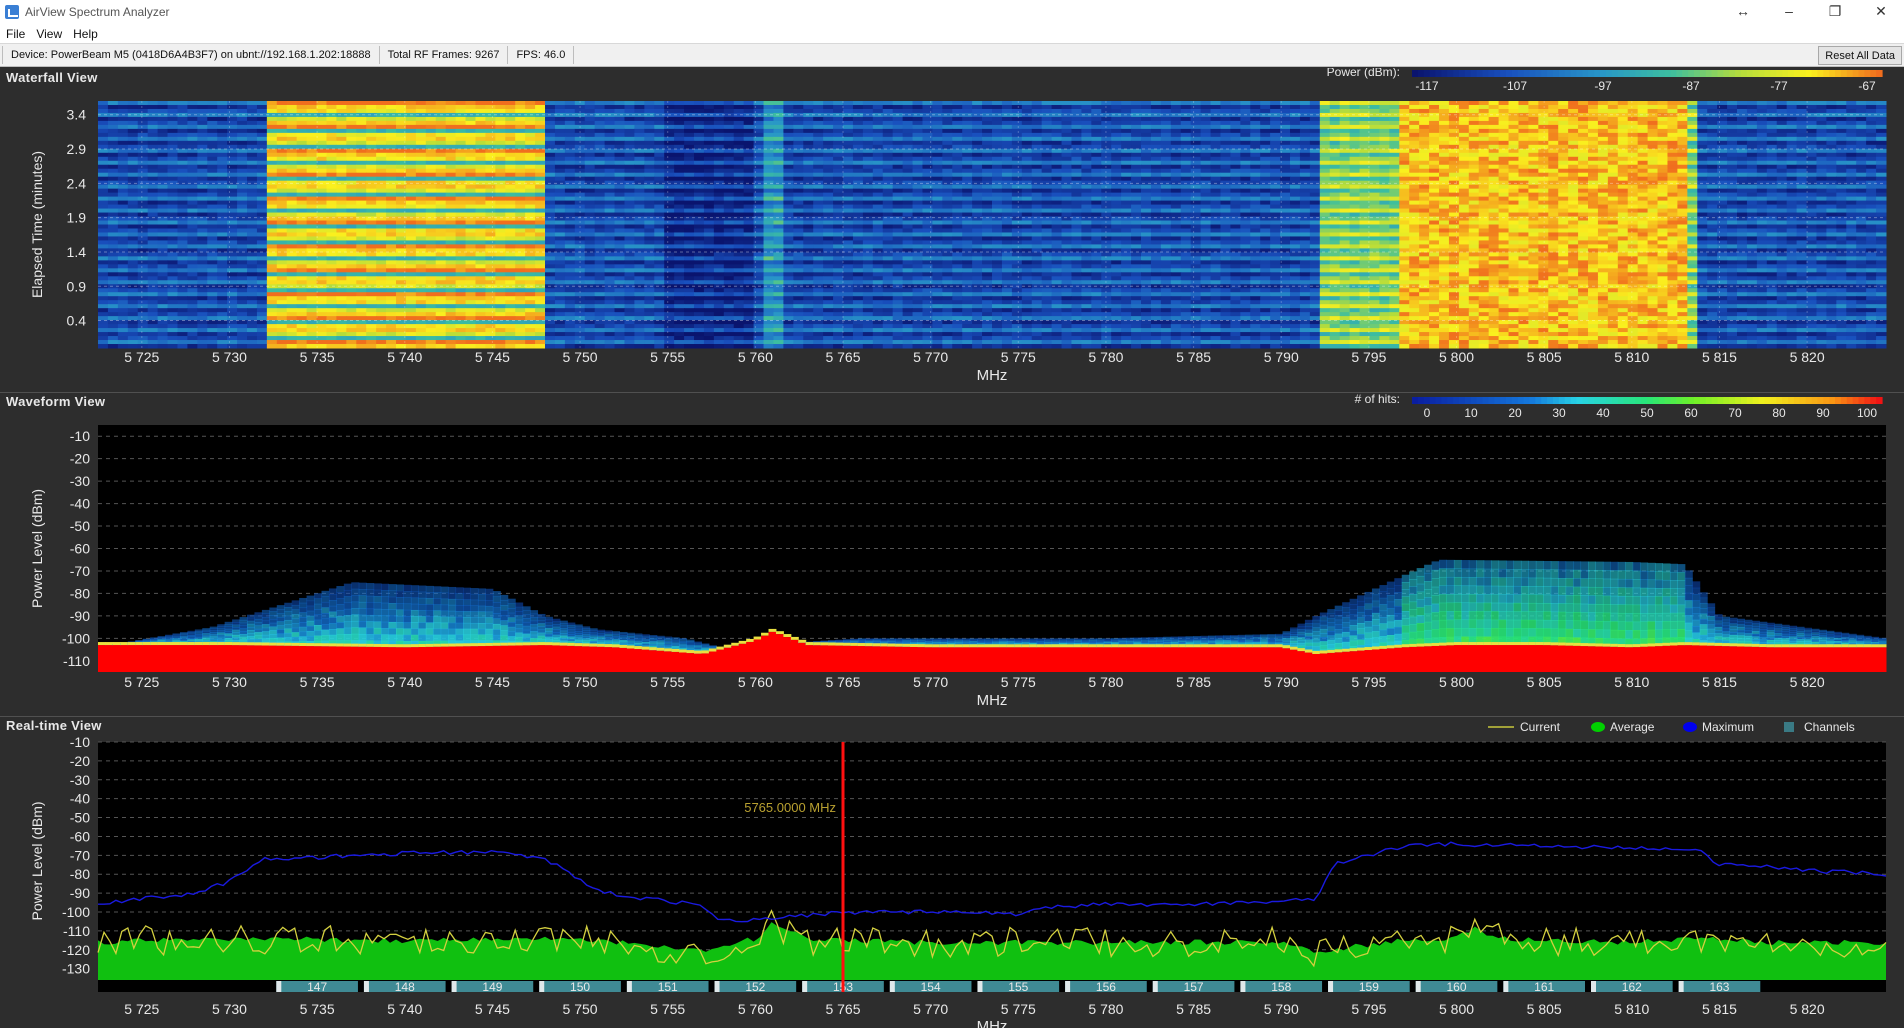 The height and width of the screenshot is (1028, 1904). Describe the element at coordinates (49, 34) in the screenshot. I see `menu-view: View` at that location.